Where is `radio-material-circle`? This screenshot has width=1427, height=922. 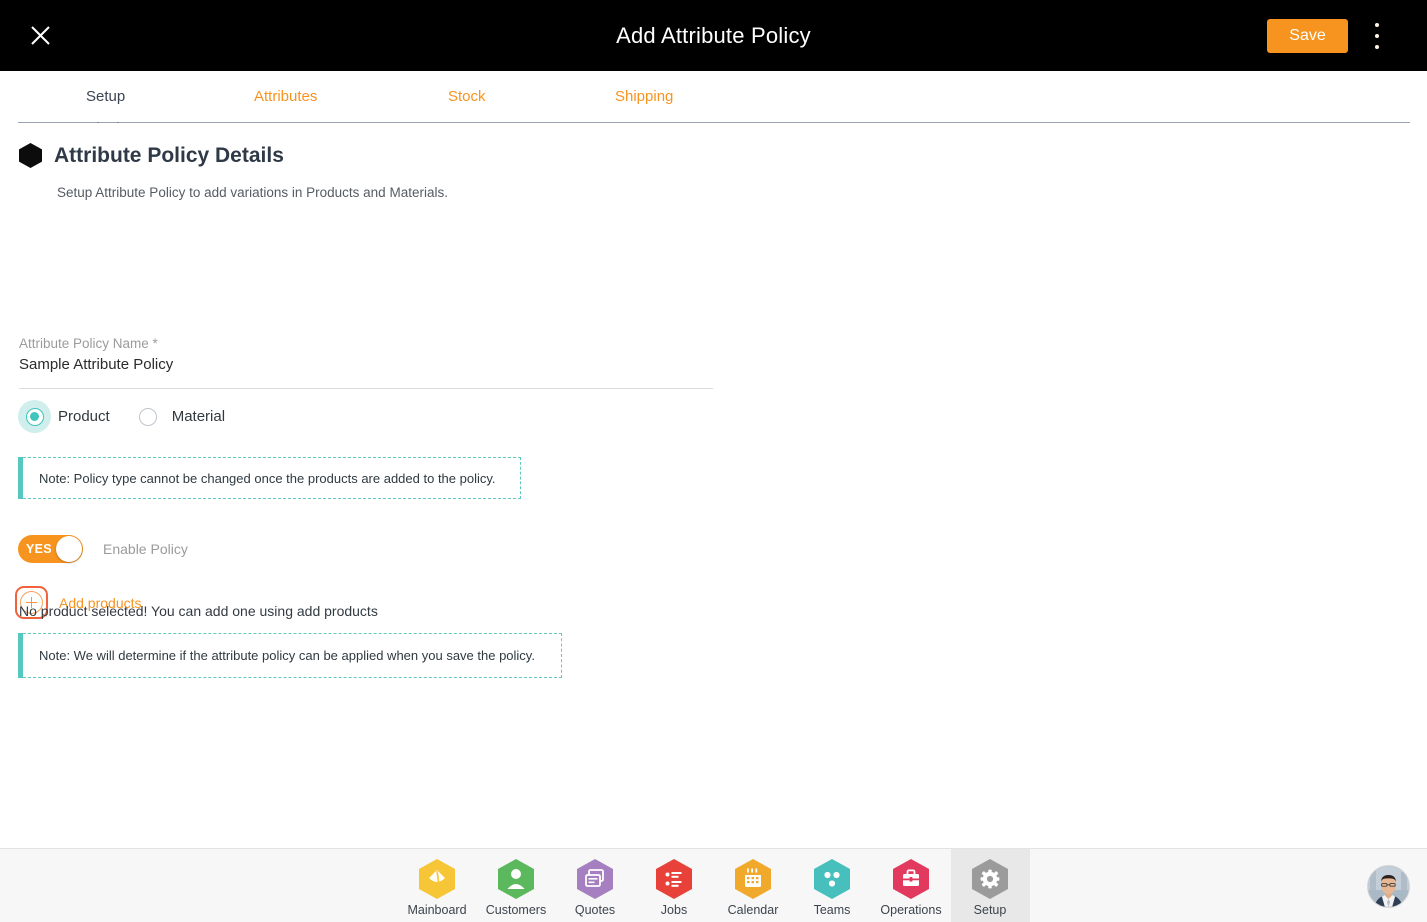 radio-material-circle is located at coordinates (148, 416).